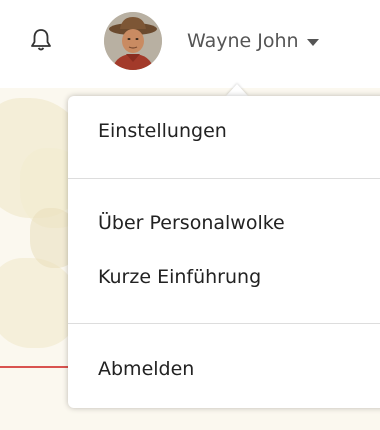  I want to click on dropdown-arrow, so click(237, 90).